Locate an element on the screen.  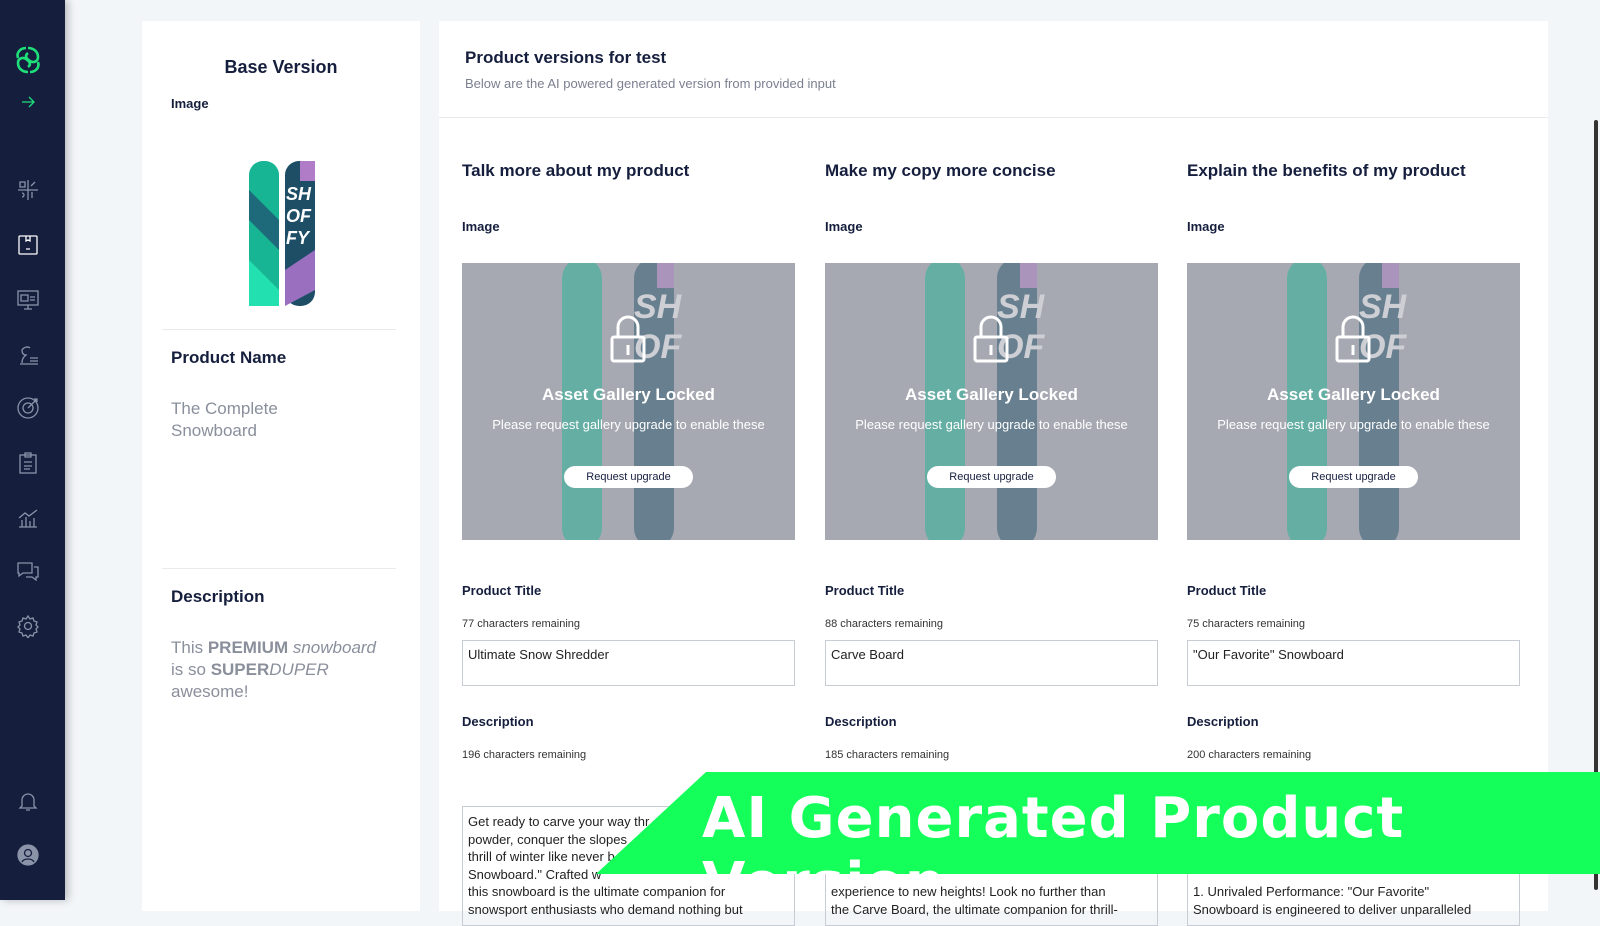
bell-icon is located at coordinates (28, 801).